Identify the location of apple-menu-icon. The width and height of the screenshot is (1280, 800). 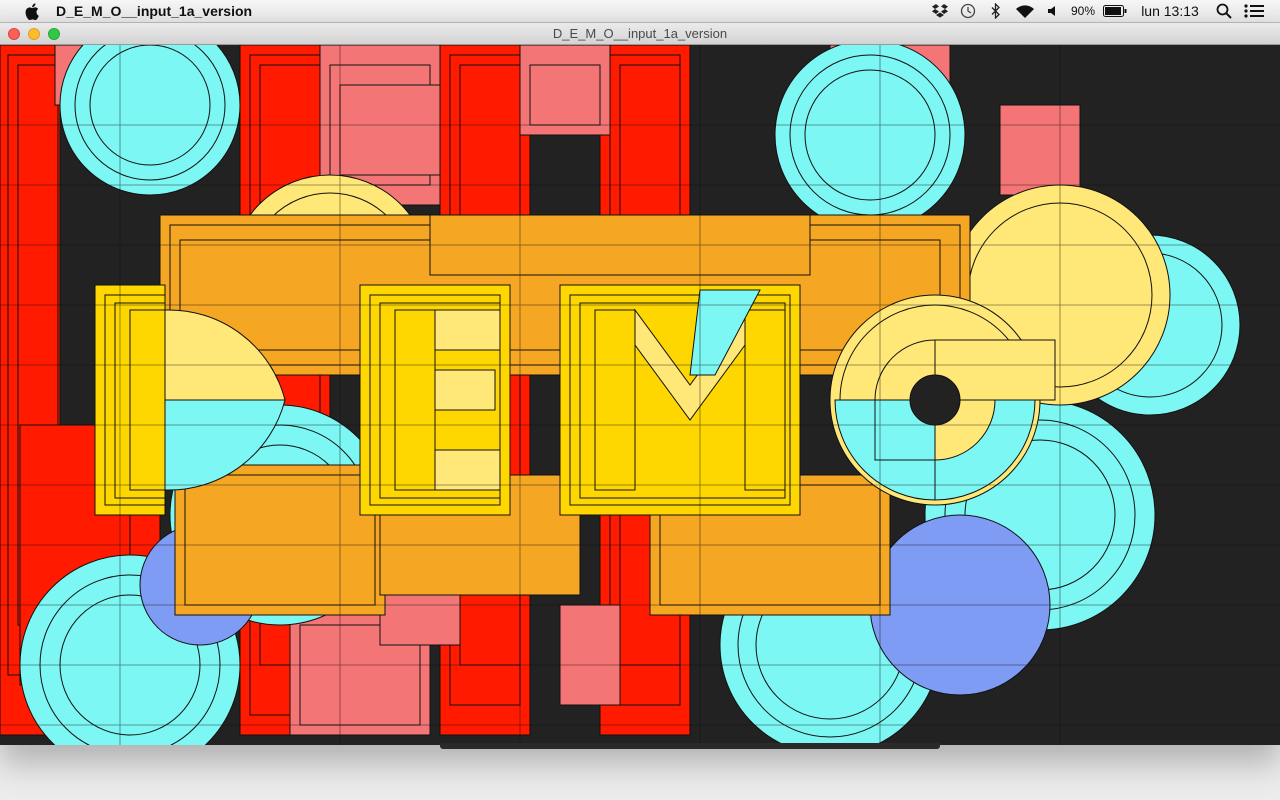
(32, 11).